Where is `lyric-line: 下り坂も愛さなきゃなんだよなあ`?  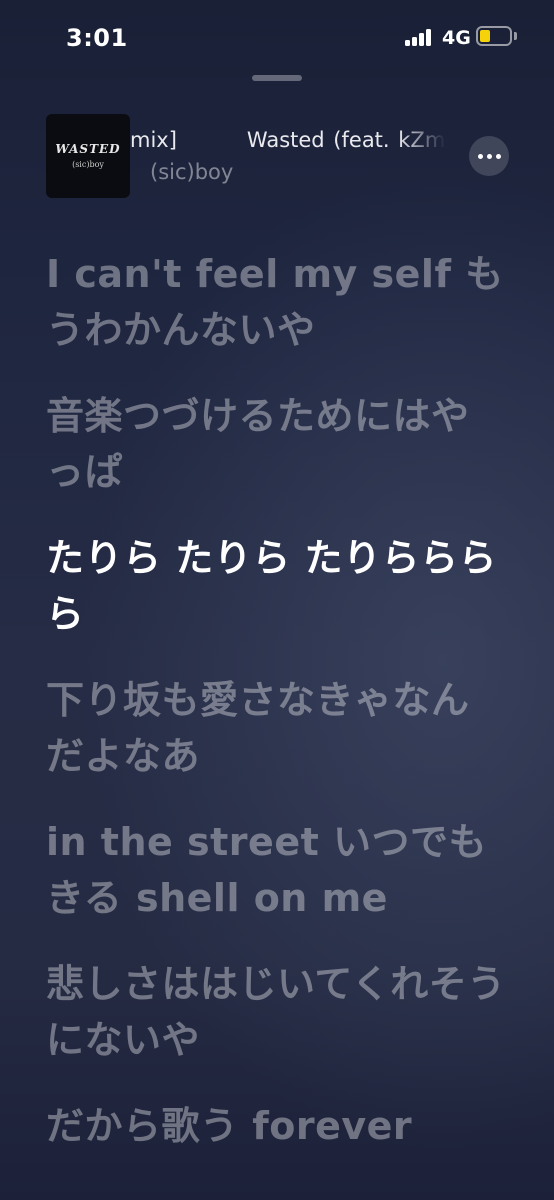
lyric-line: 下り坂も愛さなきゃなんだよなあ is located at coordinates (276, 728).